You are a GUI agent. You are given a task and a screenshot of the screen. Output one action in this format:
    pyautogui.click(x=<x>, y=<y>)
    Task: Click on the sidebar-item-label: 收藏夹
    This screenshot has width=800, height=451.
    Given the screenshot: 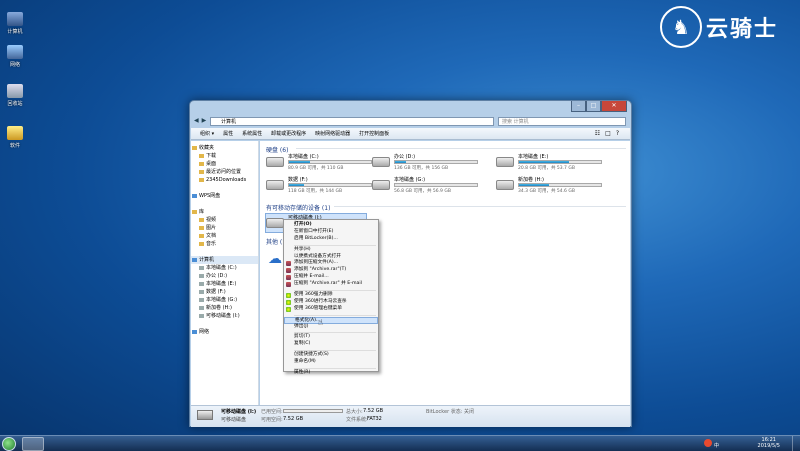 What is the action you would take?
    pyautogui.click(x=207, y=148)
    